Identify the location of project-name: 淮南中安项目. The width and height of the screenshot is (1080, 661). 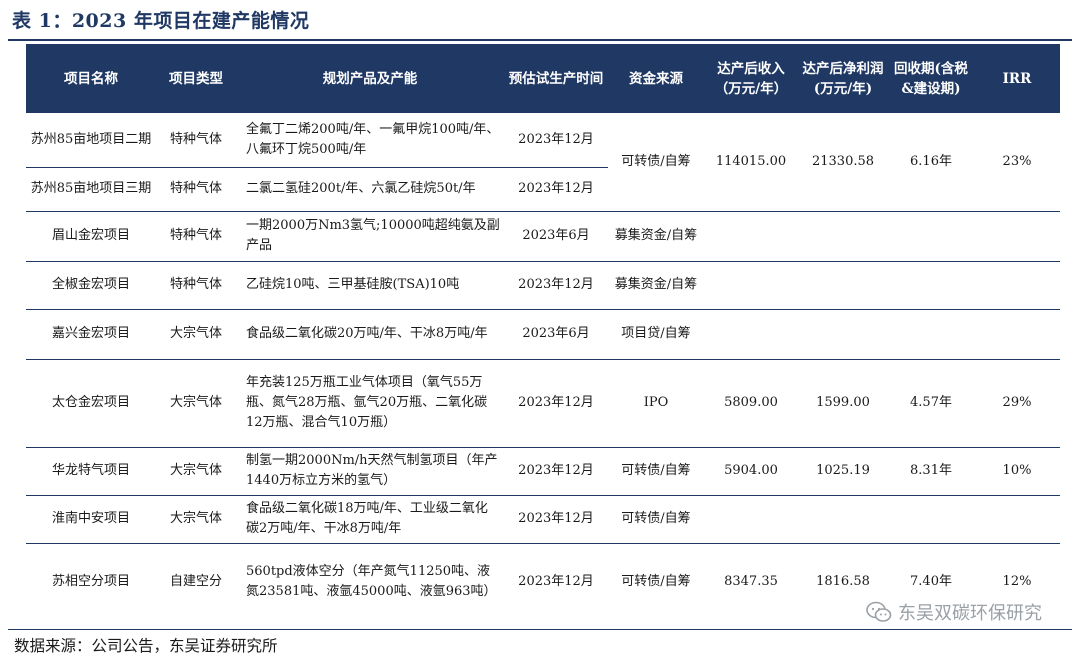
(91, 519).